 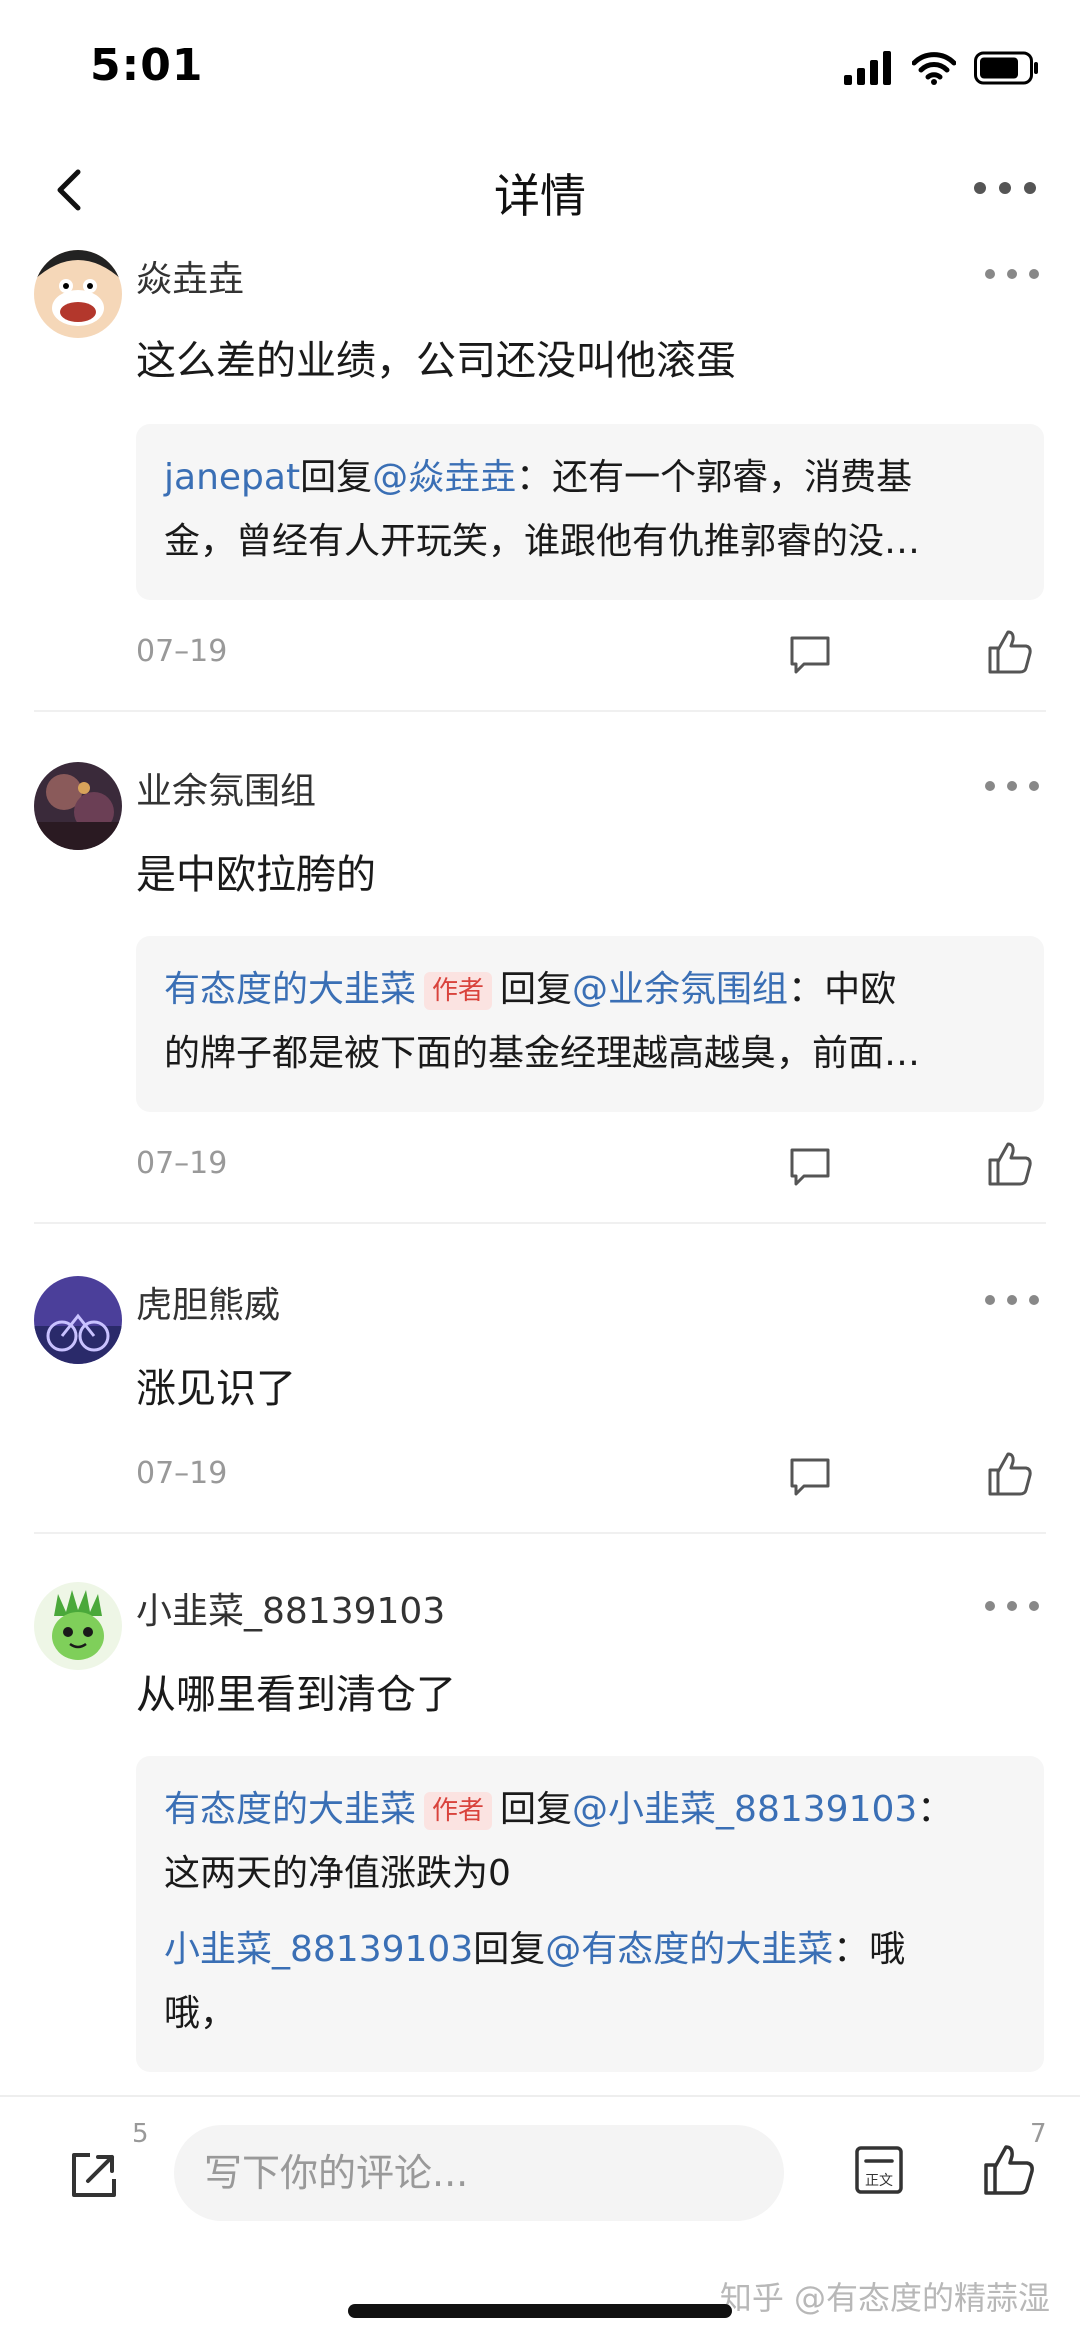 What do you see at coordinates (94, 2175) in the screenshot?
I see `share-icon` at bounding box center [94, 2175].